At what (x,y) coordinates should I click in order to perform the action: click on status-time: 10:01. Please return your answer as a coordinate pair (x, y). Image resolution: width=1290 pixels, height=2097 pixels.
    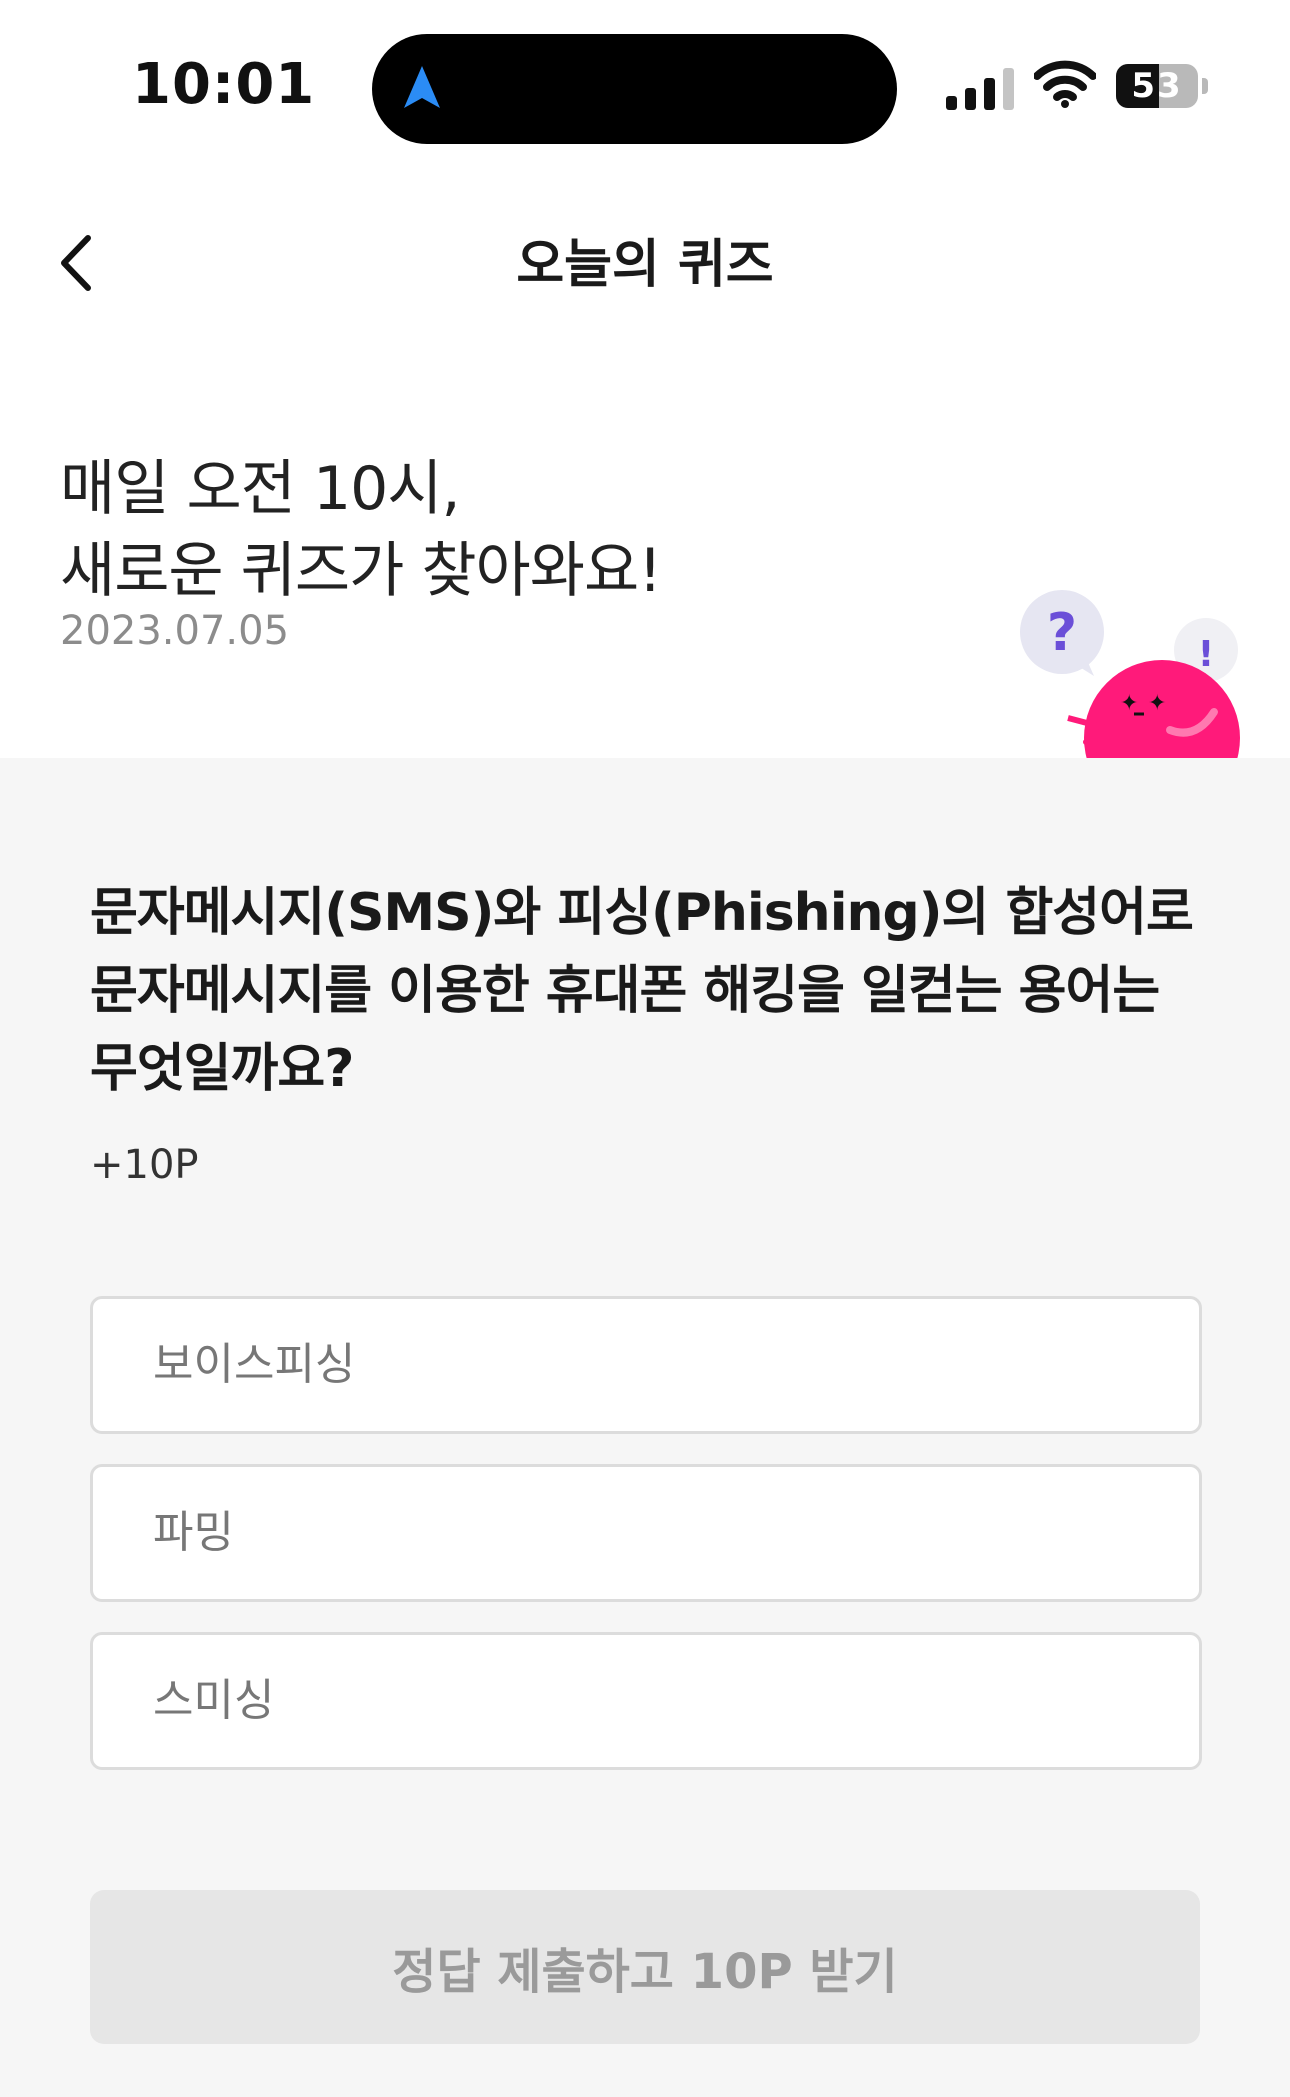
    Looking at the image, I should click on (224, 84).